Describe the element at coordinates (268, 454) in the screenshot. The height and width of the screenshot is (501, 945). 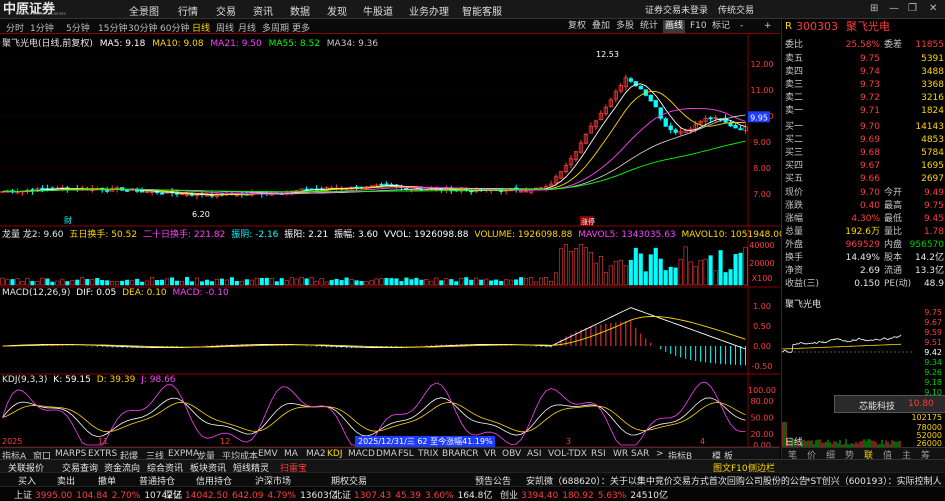
I see `indicator-tab: EMV` at that location.